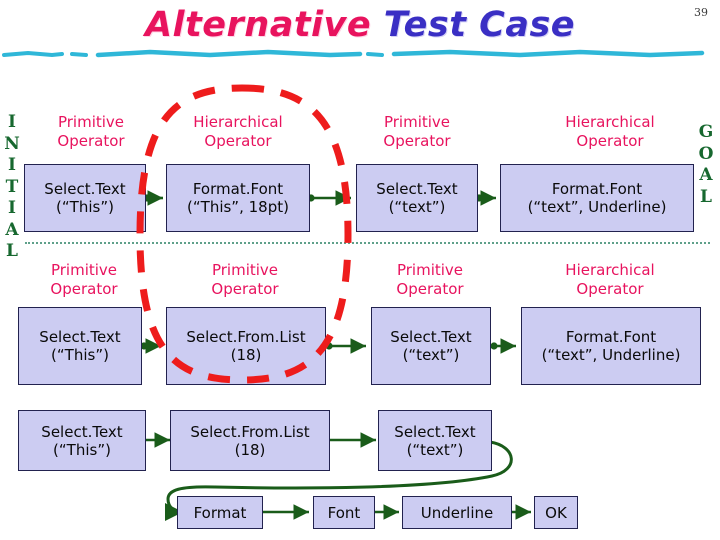  Describe the element at coordinates (457, 512) in the screenshot. I see `node-r4-underline: Underline` at that location.